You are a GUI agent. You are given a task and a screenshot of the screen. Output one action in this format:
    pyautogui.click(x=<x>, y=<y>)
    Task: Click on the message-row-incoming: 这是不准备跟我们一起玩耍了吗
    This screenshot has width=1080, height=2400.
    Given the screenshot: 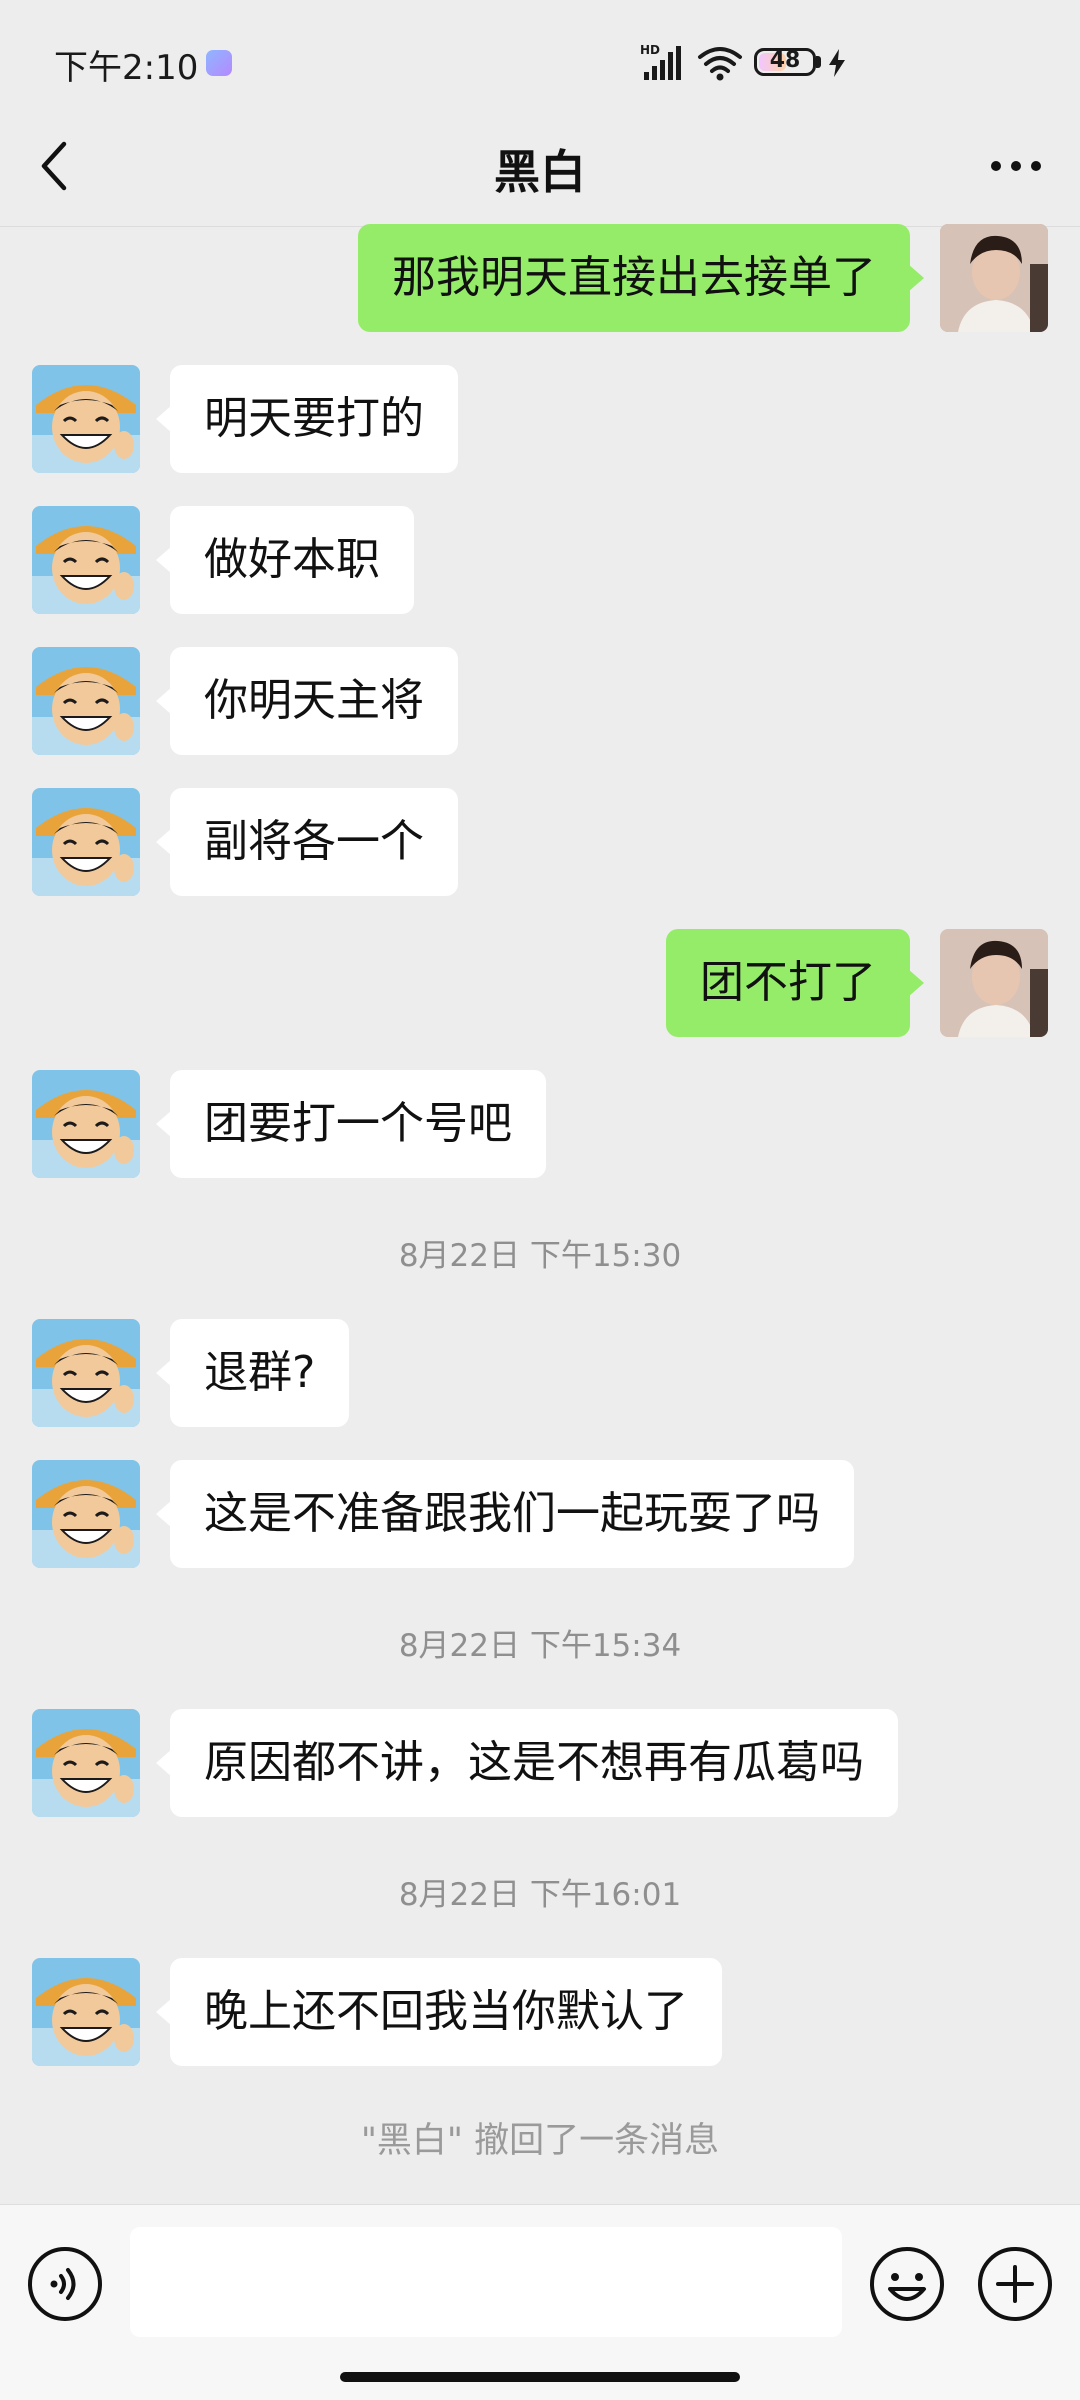 What is the action you would take?
    pyautogui.click(x=540, y=1515)
    